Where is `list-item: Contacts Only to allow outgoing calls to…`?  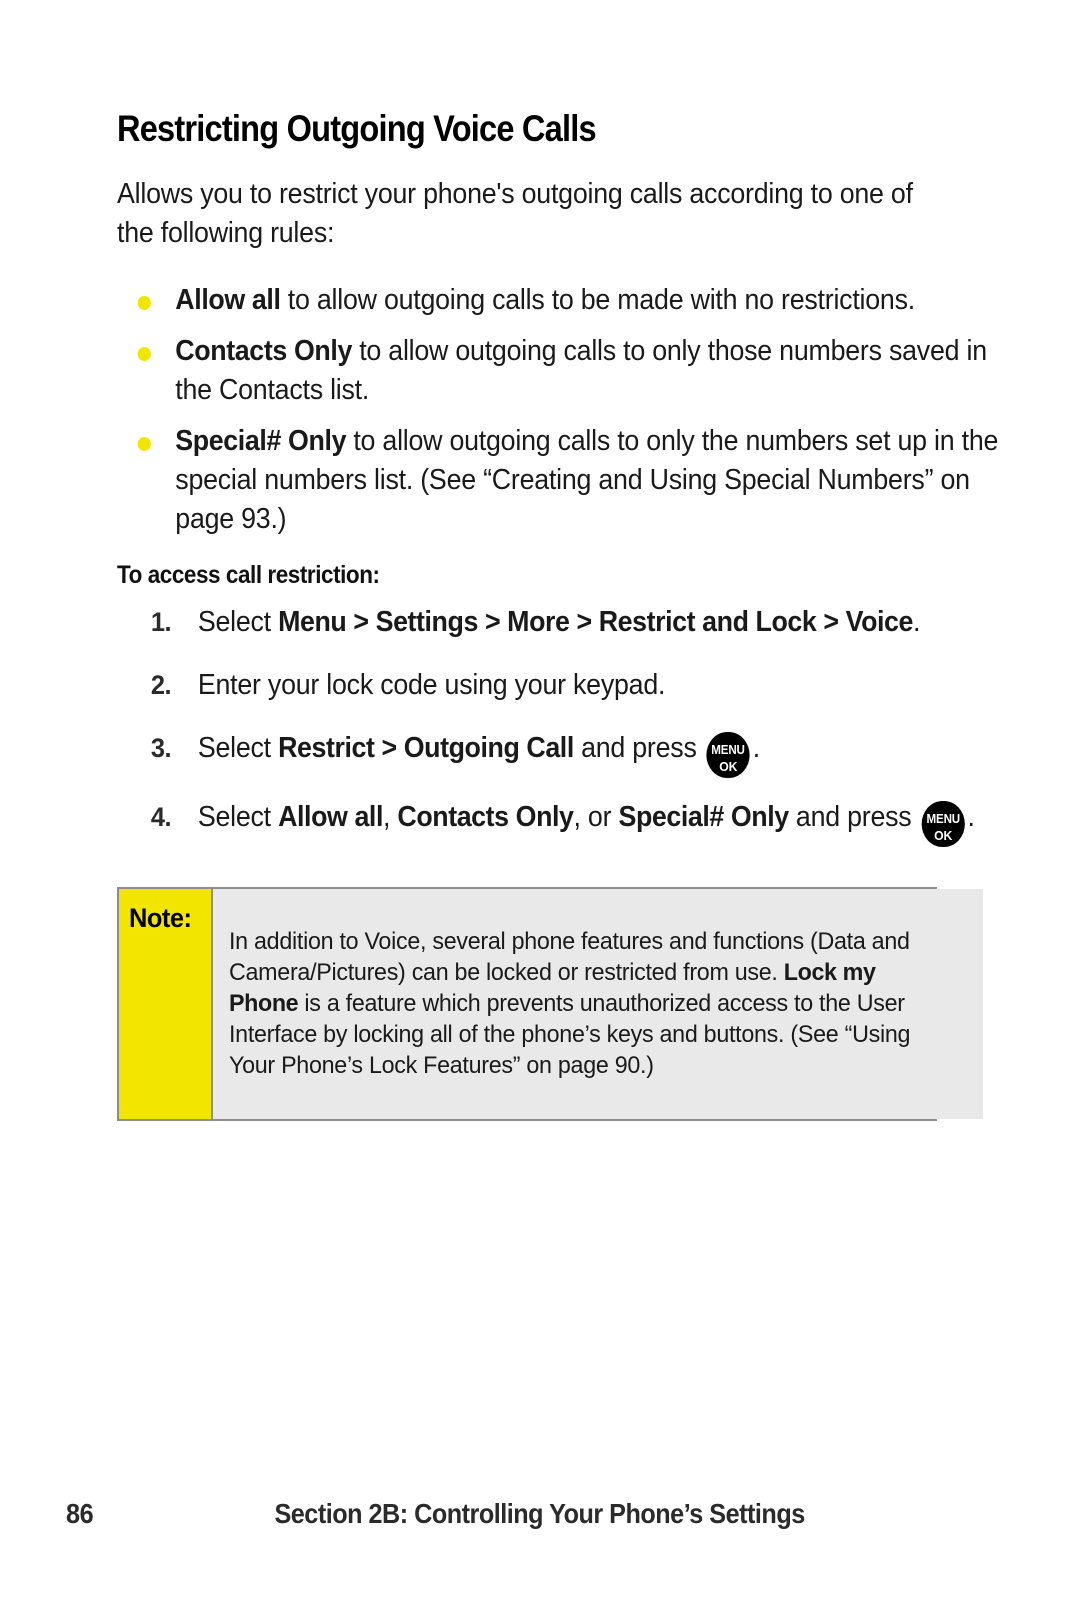 list-item: Contacts Only to allow outgoing calls to… is located at coordinates (564, 371).